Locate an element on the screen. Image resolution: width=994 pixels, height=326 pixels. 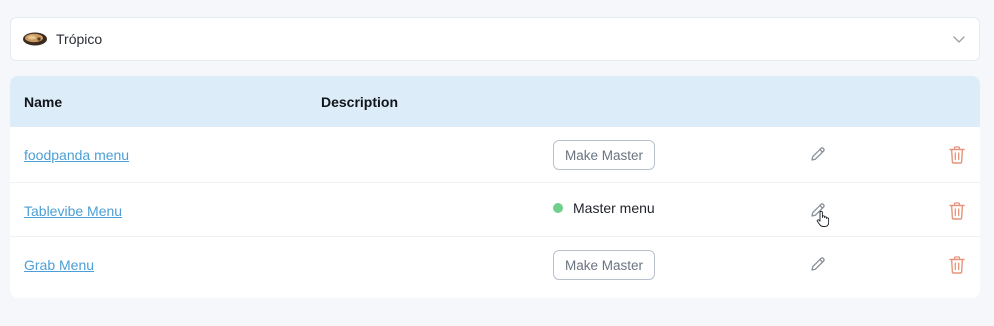
master-menu-status: Master menu is located at coordinates (604, 208).